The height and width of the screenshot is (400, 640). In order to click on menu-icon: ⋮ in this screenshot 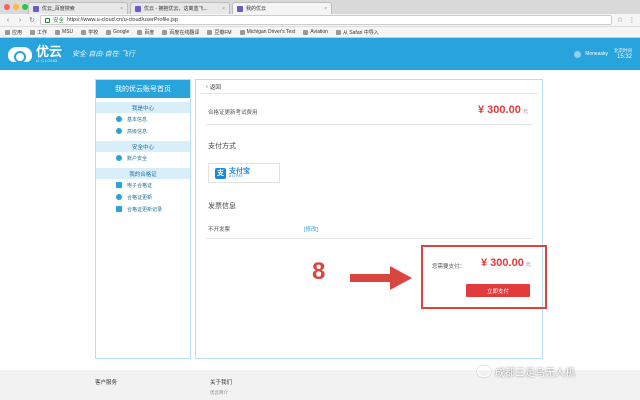, I will do `click(632, 20)`.